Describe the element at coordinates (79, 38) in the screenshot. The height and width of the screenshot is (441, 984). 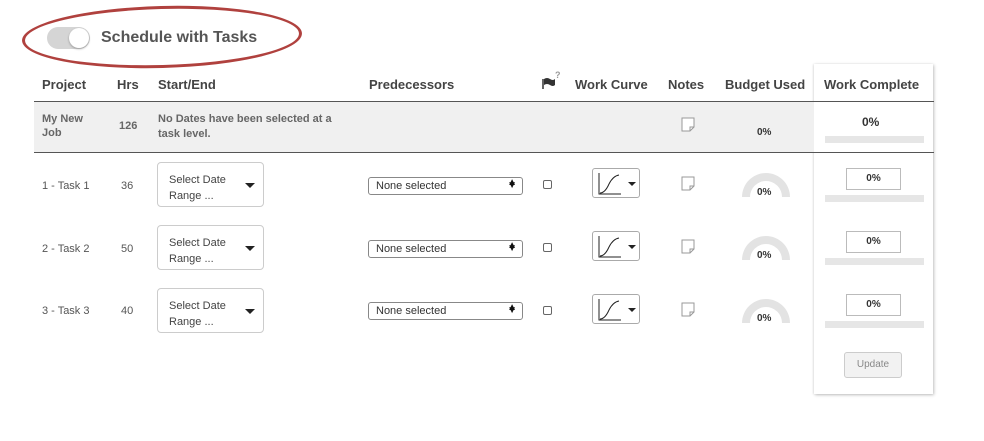
I see `toggle-knob` at that location.